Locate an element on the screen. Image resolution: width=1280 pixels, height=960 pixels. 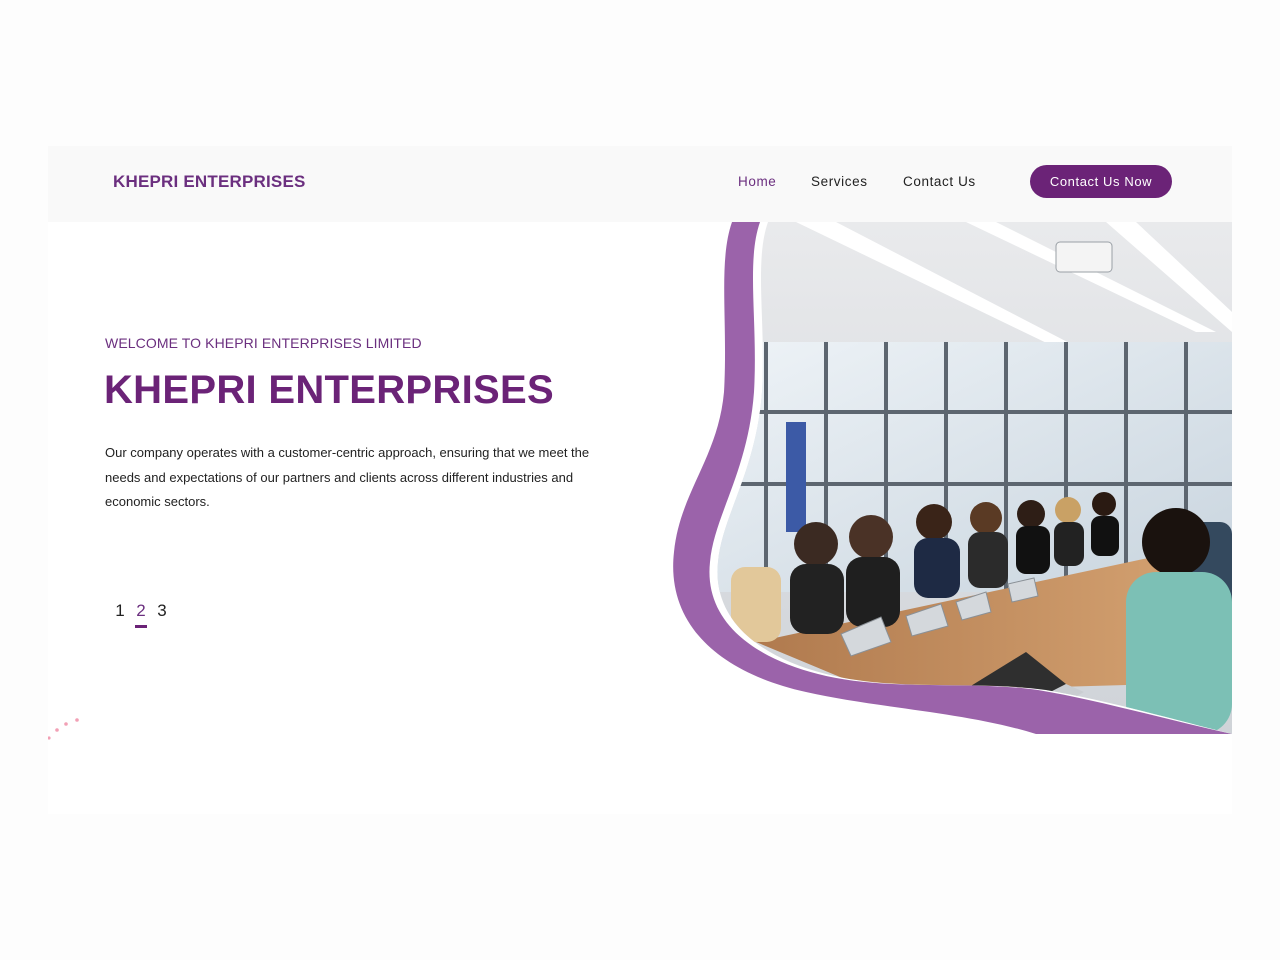
pager-item-3: 3 is located at coordinates (162, 614).